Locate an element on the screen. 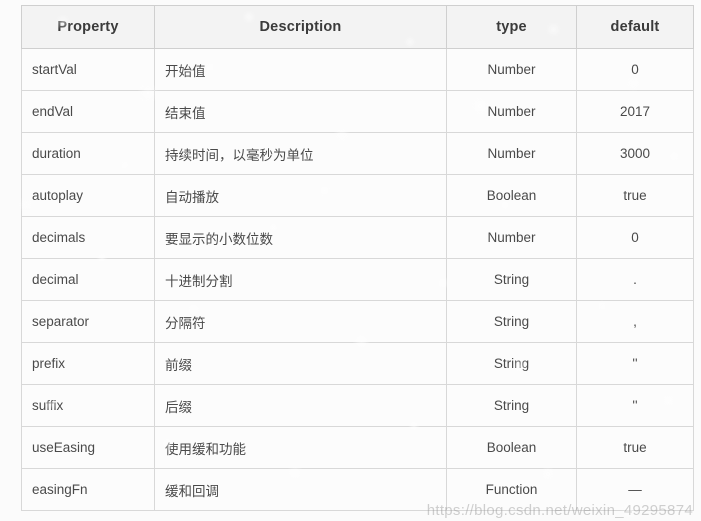 The height and width of the screenshot is (521, 701). table-row: autoplay 自动播放 Boolean true is located at coordinates (357, 195).